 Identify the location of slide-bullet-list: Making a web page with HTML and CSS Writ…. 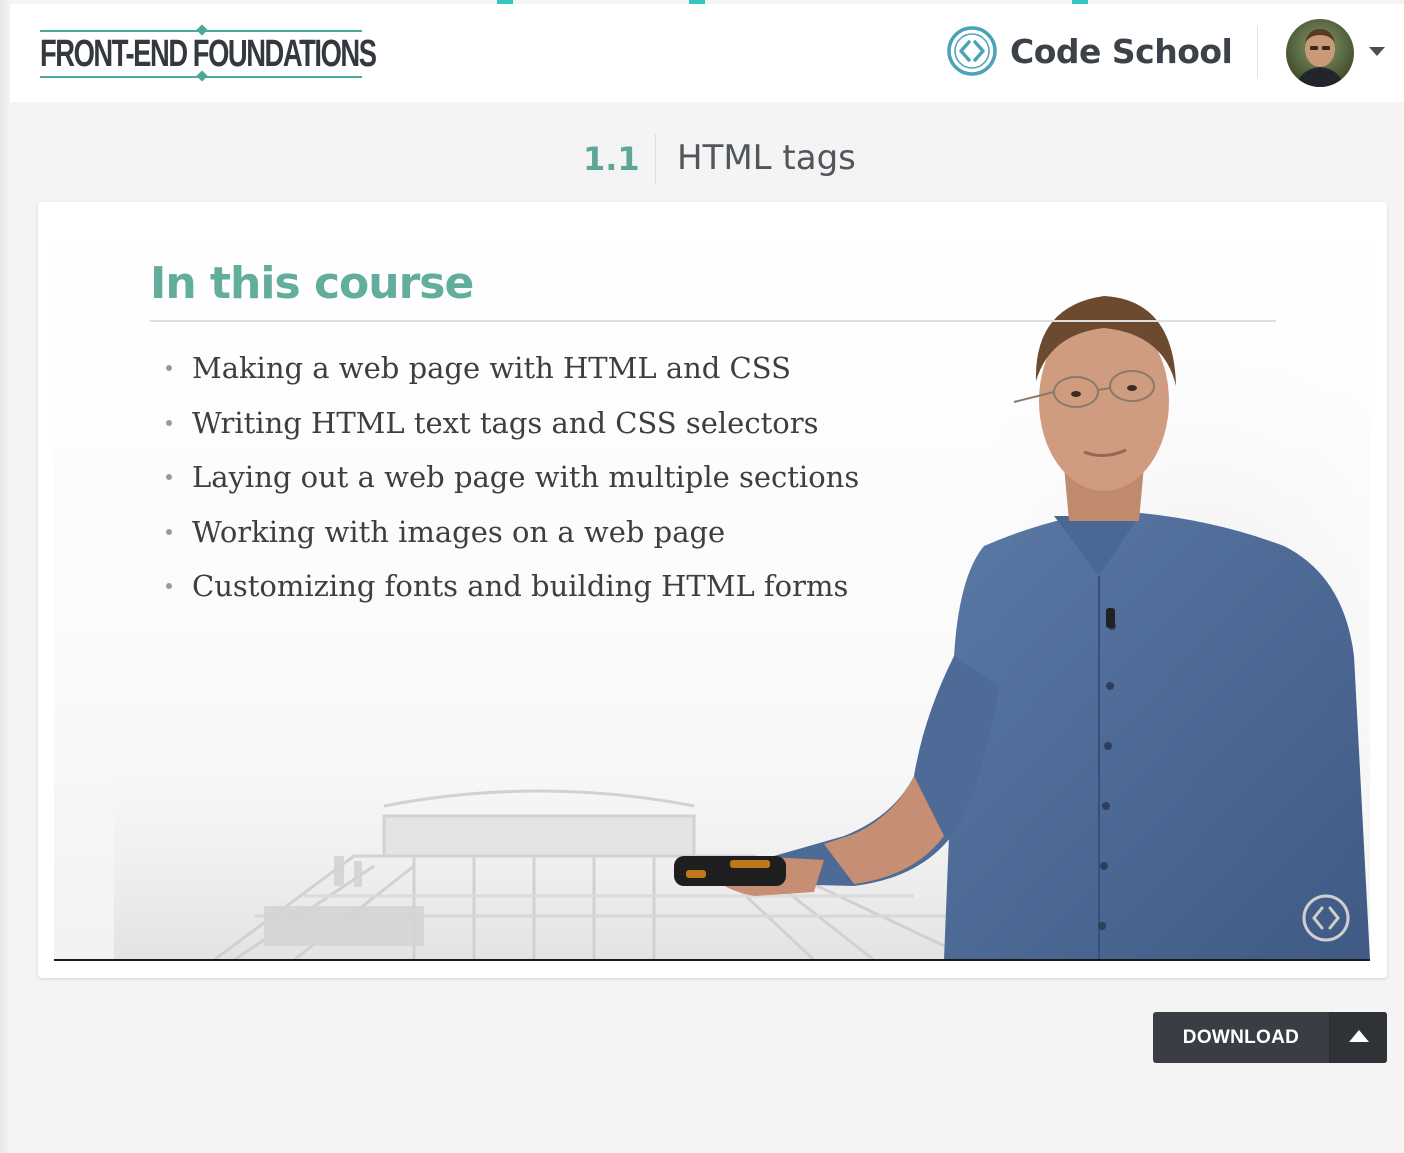
(510, 482).